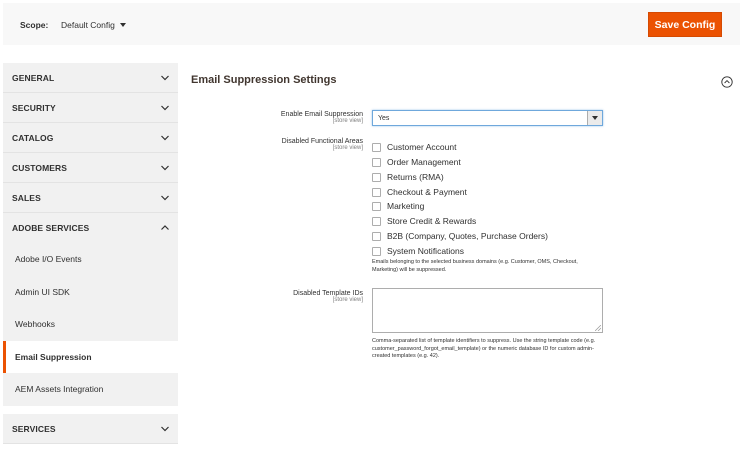 Image resolution: width=750 pixels, height=457 pixels. What do you see at coordinates (406, 206) in the screenshot?
I see `checkbox-label: Marketing` at bounding box center [406, 206].